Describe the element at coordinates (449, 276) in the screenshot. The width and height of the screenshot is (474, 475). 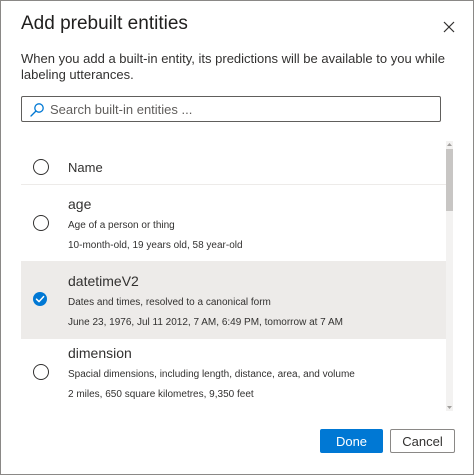
I see `list-scrollbar` at that location.